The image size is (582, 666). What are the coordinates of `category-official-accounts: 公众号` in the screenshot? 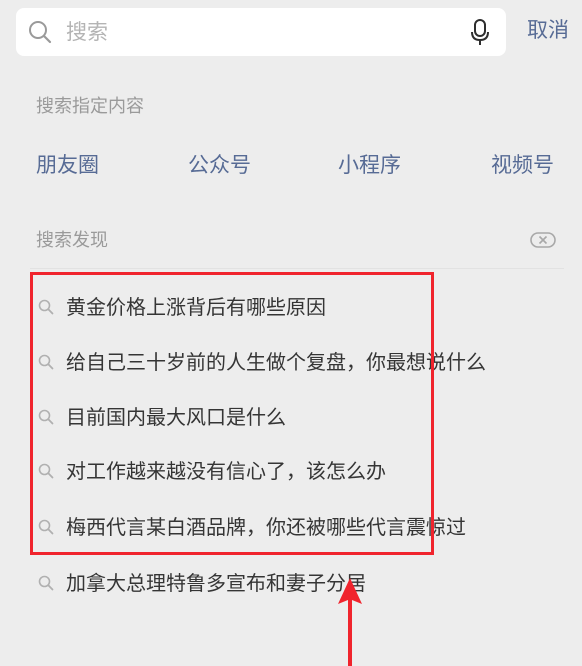 It's located at (219, 165).